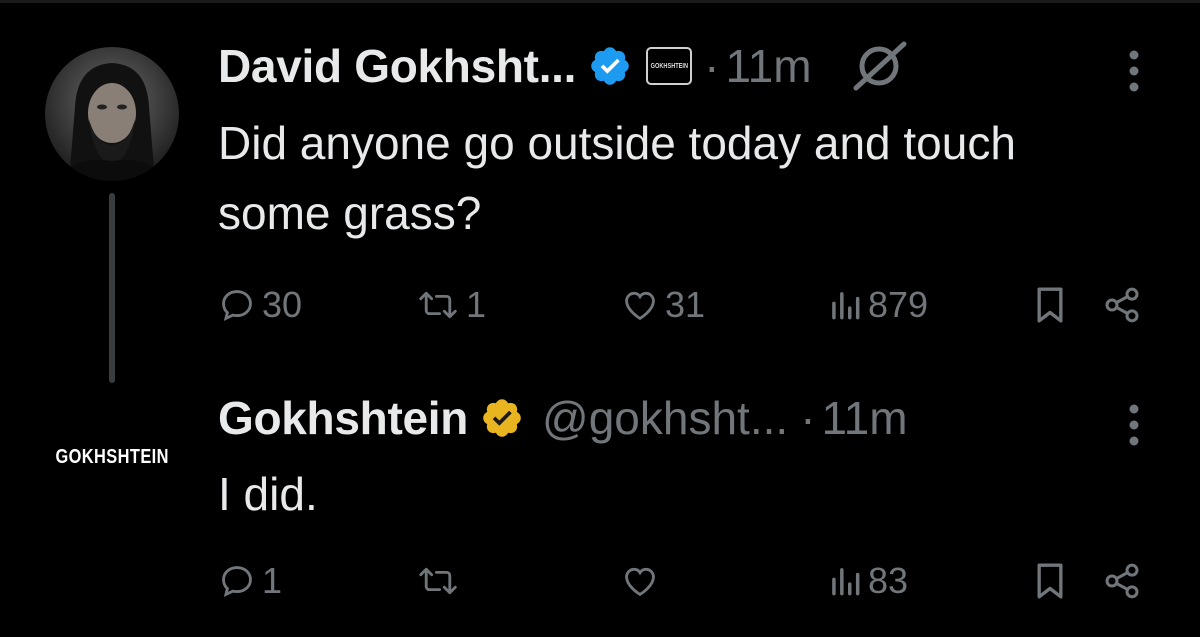  I want to click on avatar: GOKHSHTEIN, so click(112, 457).